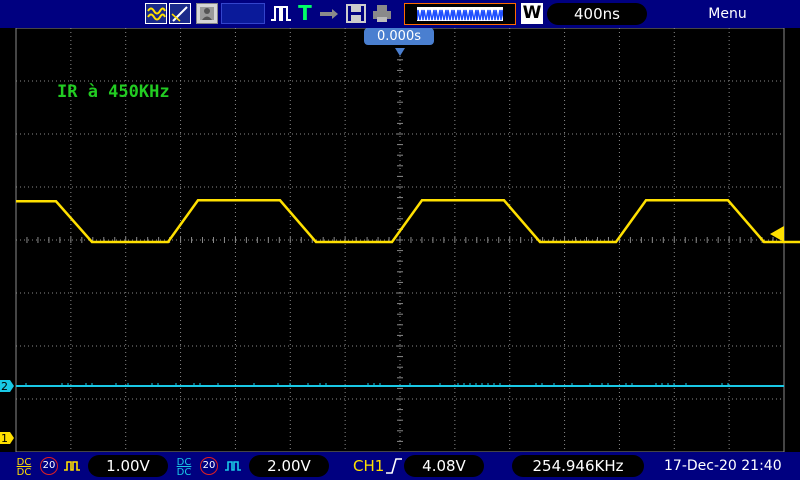  Describe the element at coordinates (578, 466) in the screenshot. I see `frequency-display: 254.946KHz` at that location.